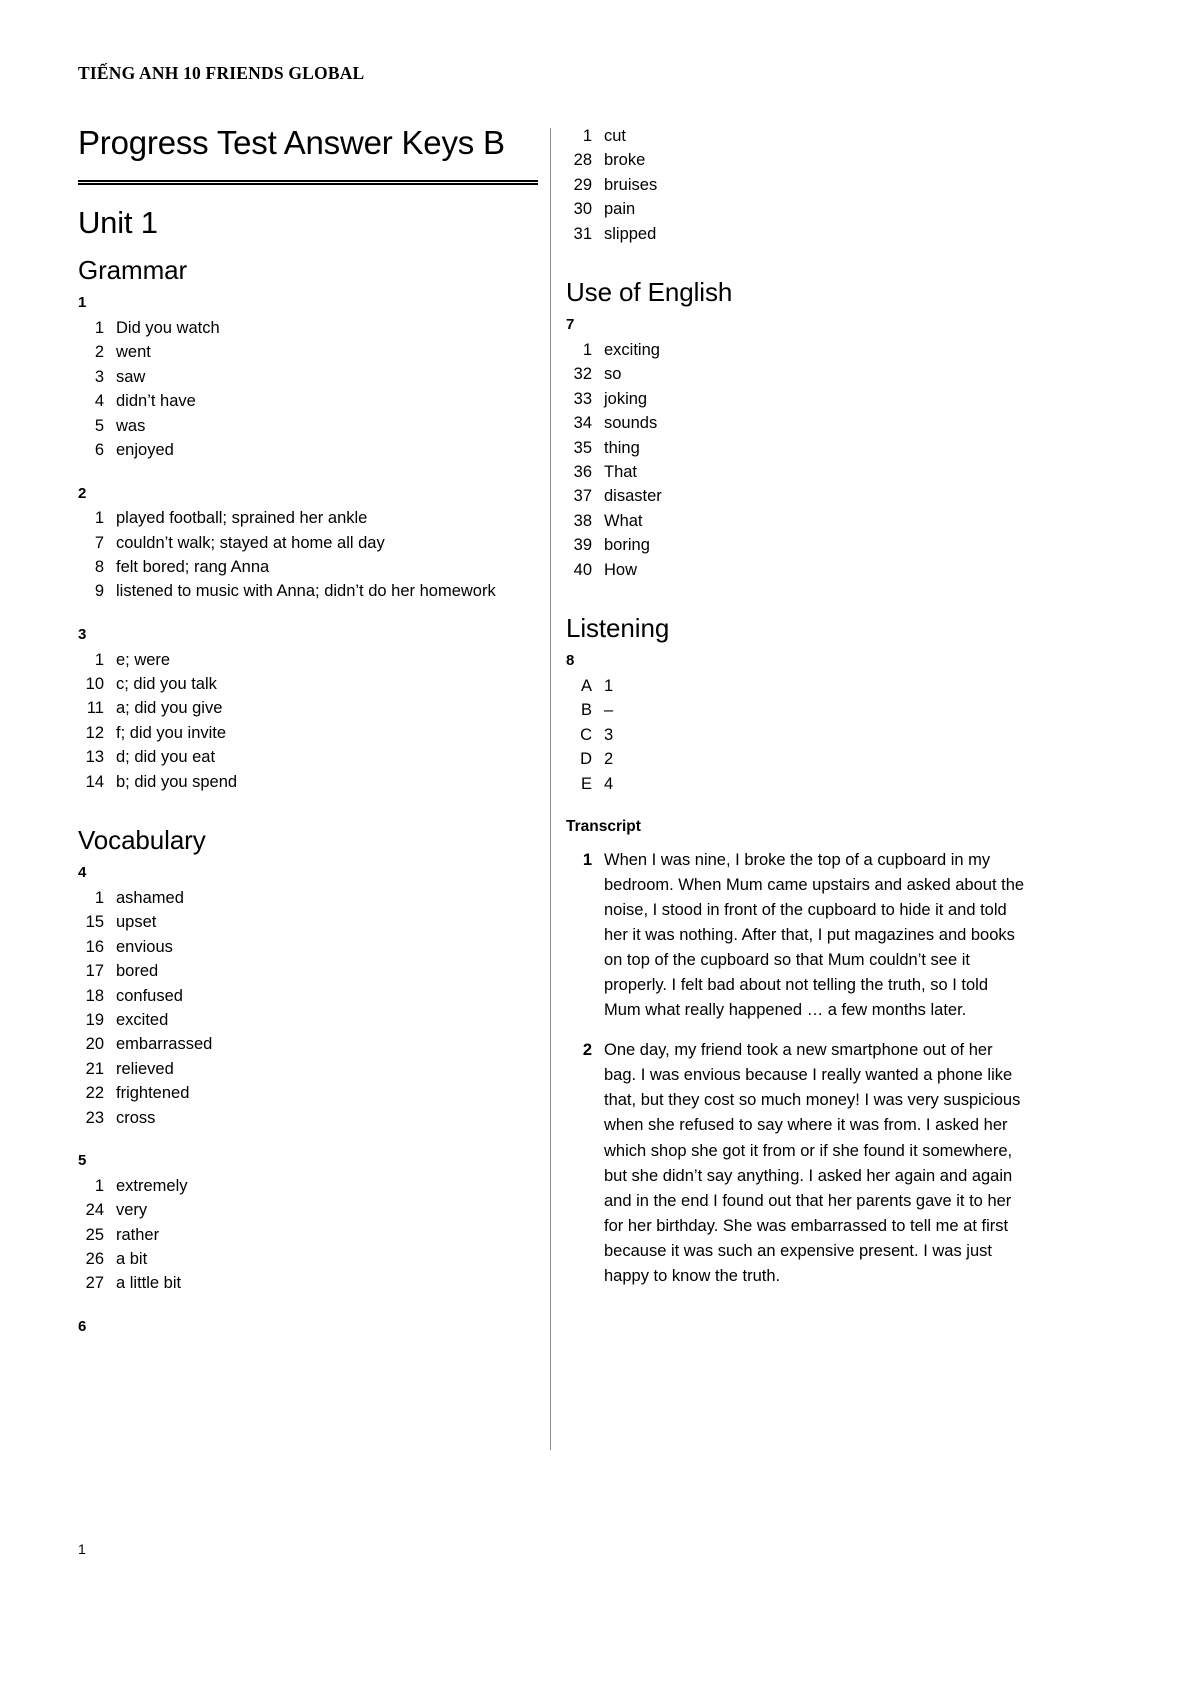 The height and width of the screenshot is (1698, 1200). What do you see at coordinates (193, 567) in the screenshot?
I see `answer-text: felt bored; rang Anna` at bounding box center [193, 567].